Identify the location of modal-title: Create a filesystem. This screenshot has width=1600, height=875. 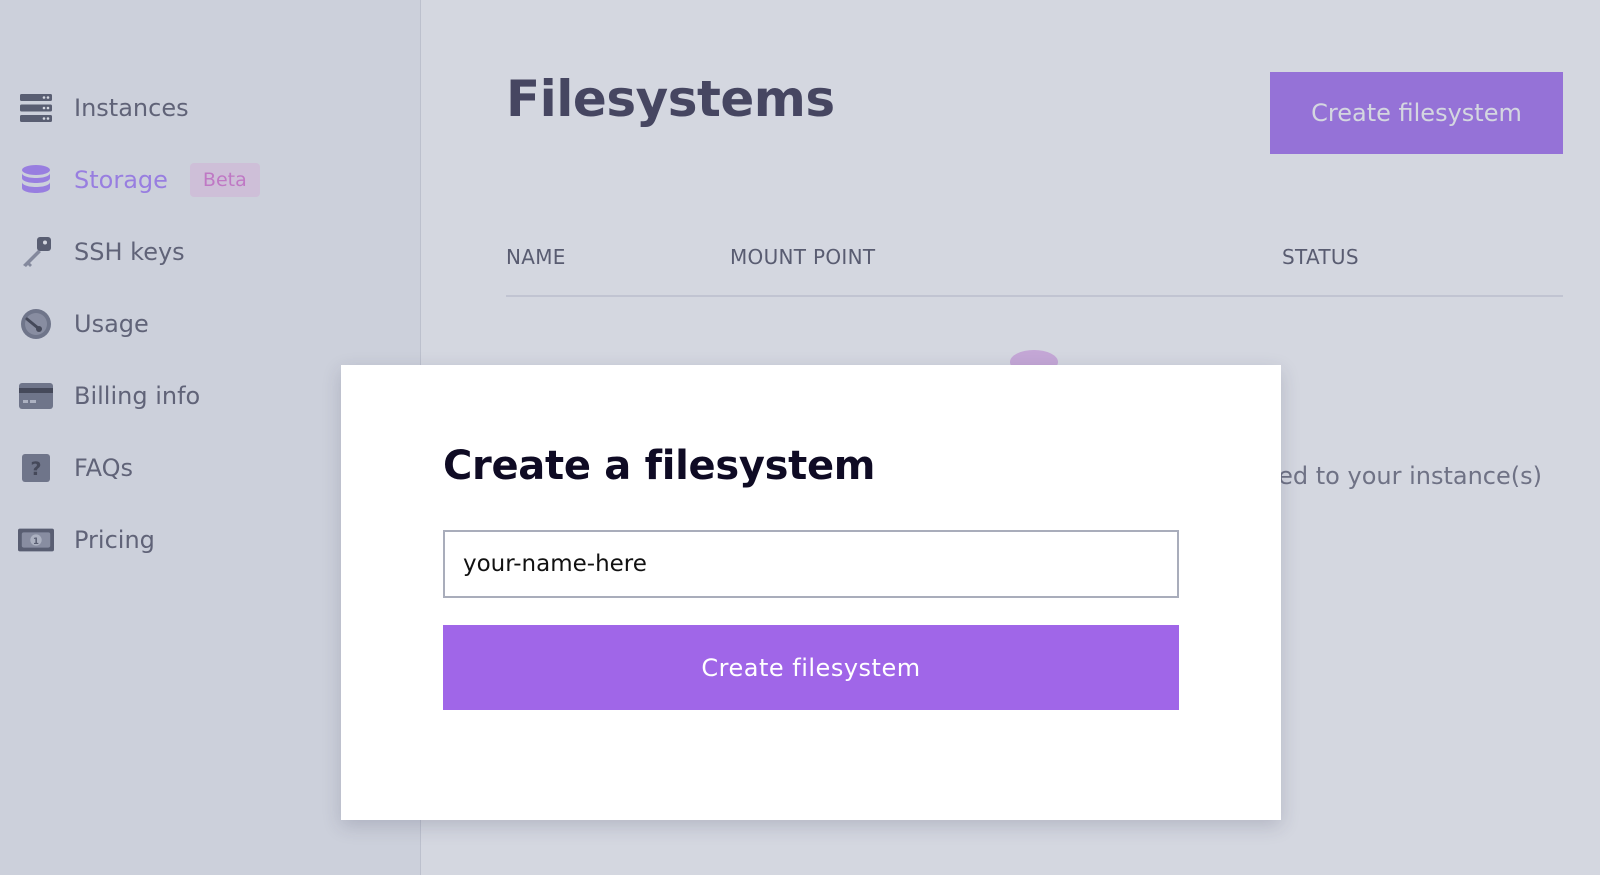
(659, 466).